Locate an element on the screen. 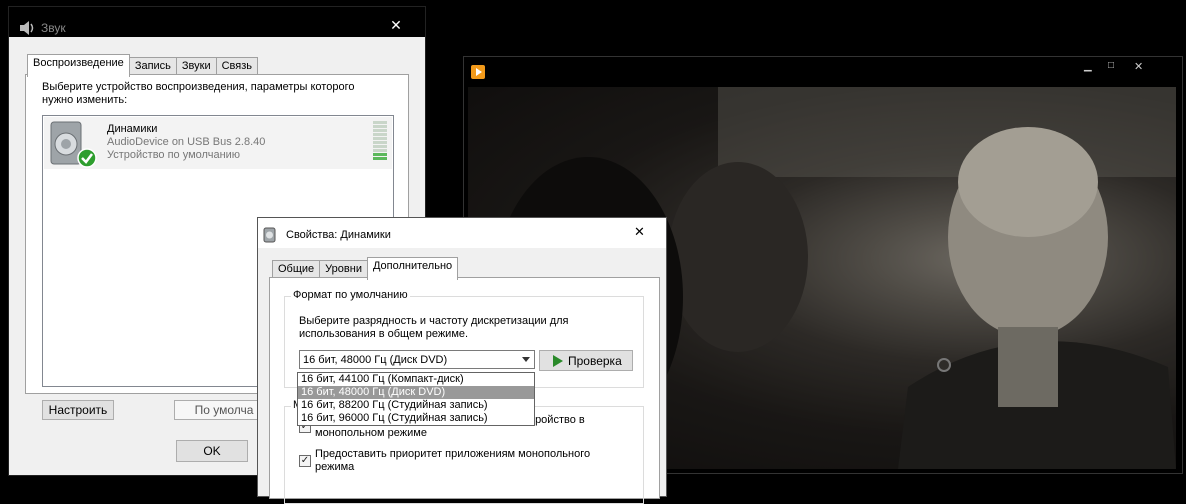 The image size is (1186, 504). configure-button: Настроить is located at coordinates (78, 410).